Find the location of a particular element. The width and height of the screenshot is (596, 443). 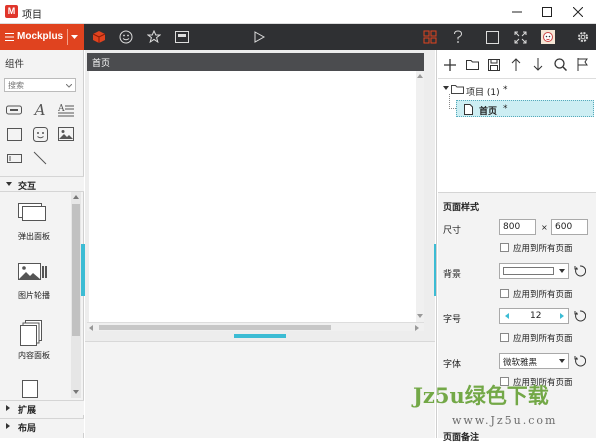

component-scrollbar is located at coordinates (76, 295).